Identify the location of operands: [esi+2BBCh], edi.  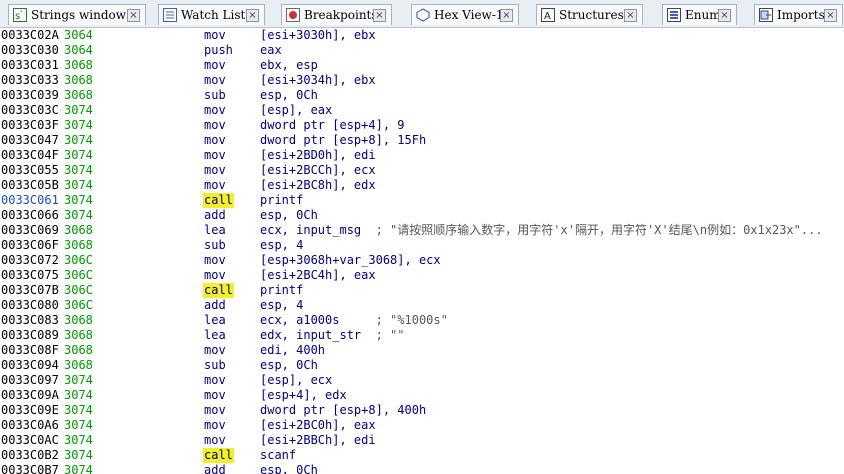
(318, 440).